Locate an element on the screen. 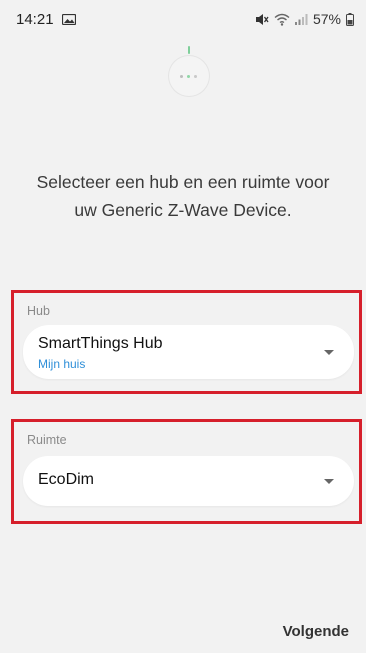  signal-icon is located at coordinates (301, 19).